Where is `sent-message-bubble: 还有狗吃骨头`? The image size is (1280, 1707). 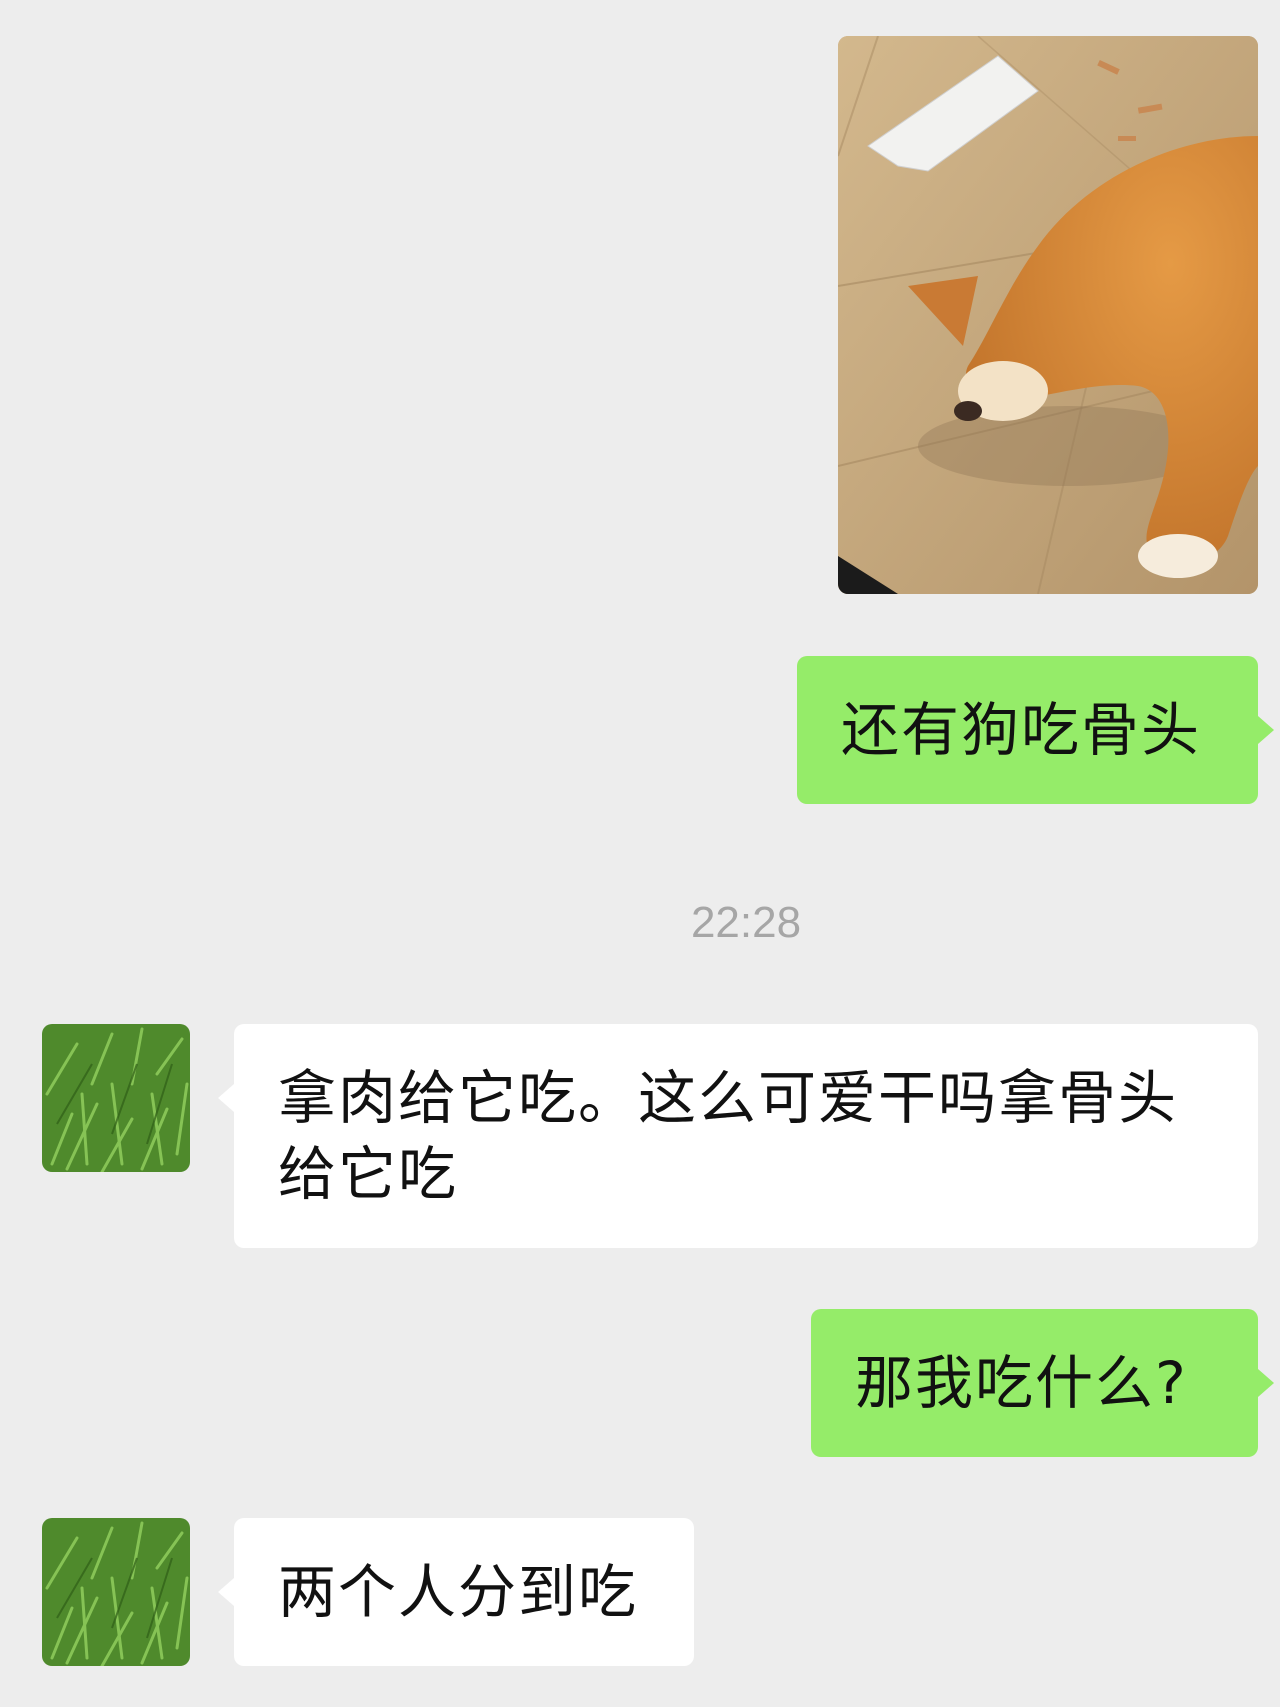 sent-message-bubble: 还有狗吃骨头 is located at coordinates (1027, 730).